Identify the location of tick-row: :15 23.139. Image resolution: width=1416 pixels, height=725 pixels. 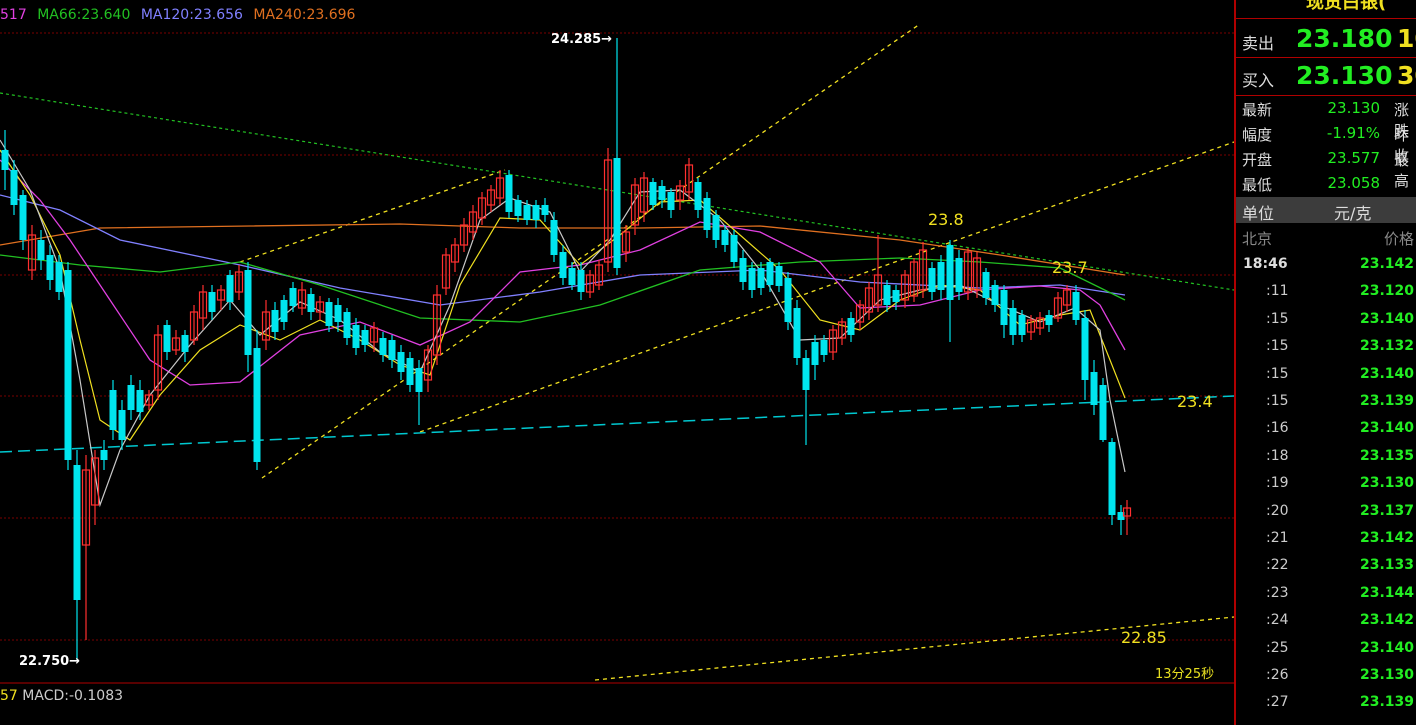
(1326, 401).